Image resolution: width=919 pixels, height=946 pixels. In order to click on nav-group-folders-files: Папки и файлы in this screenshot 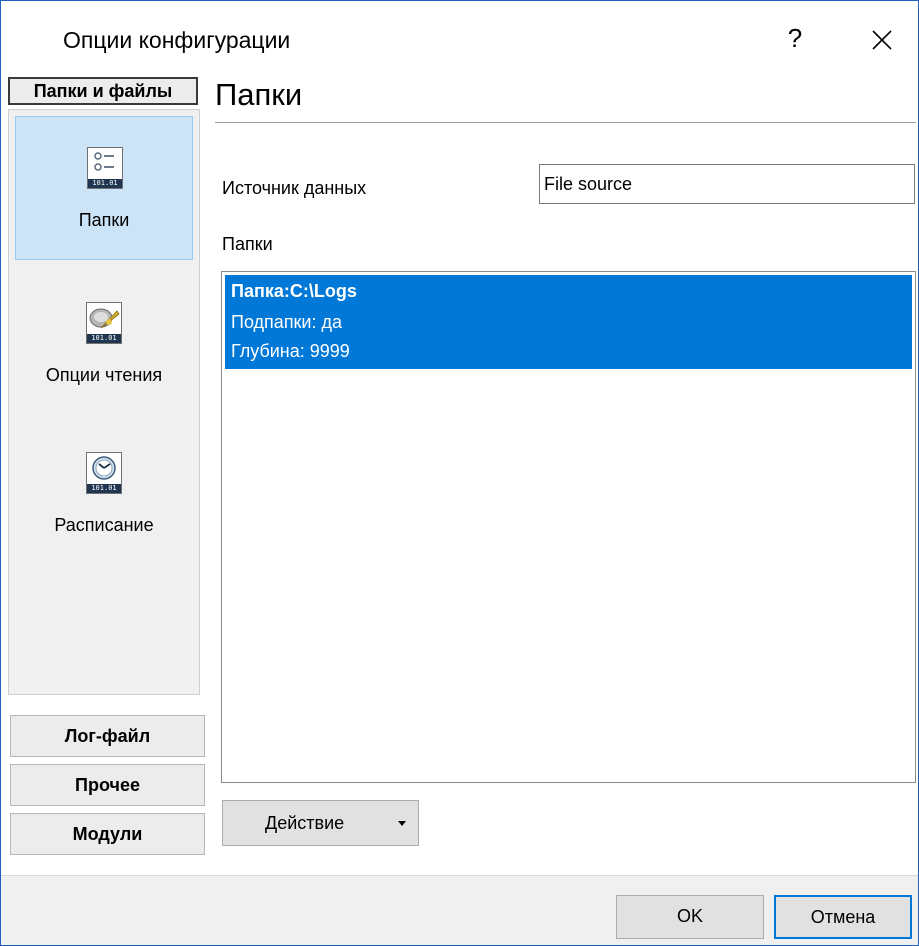, I will do `click(103, 91)`.